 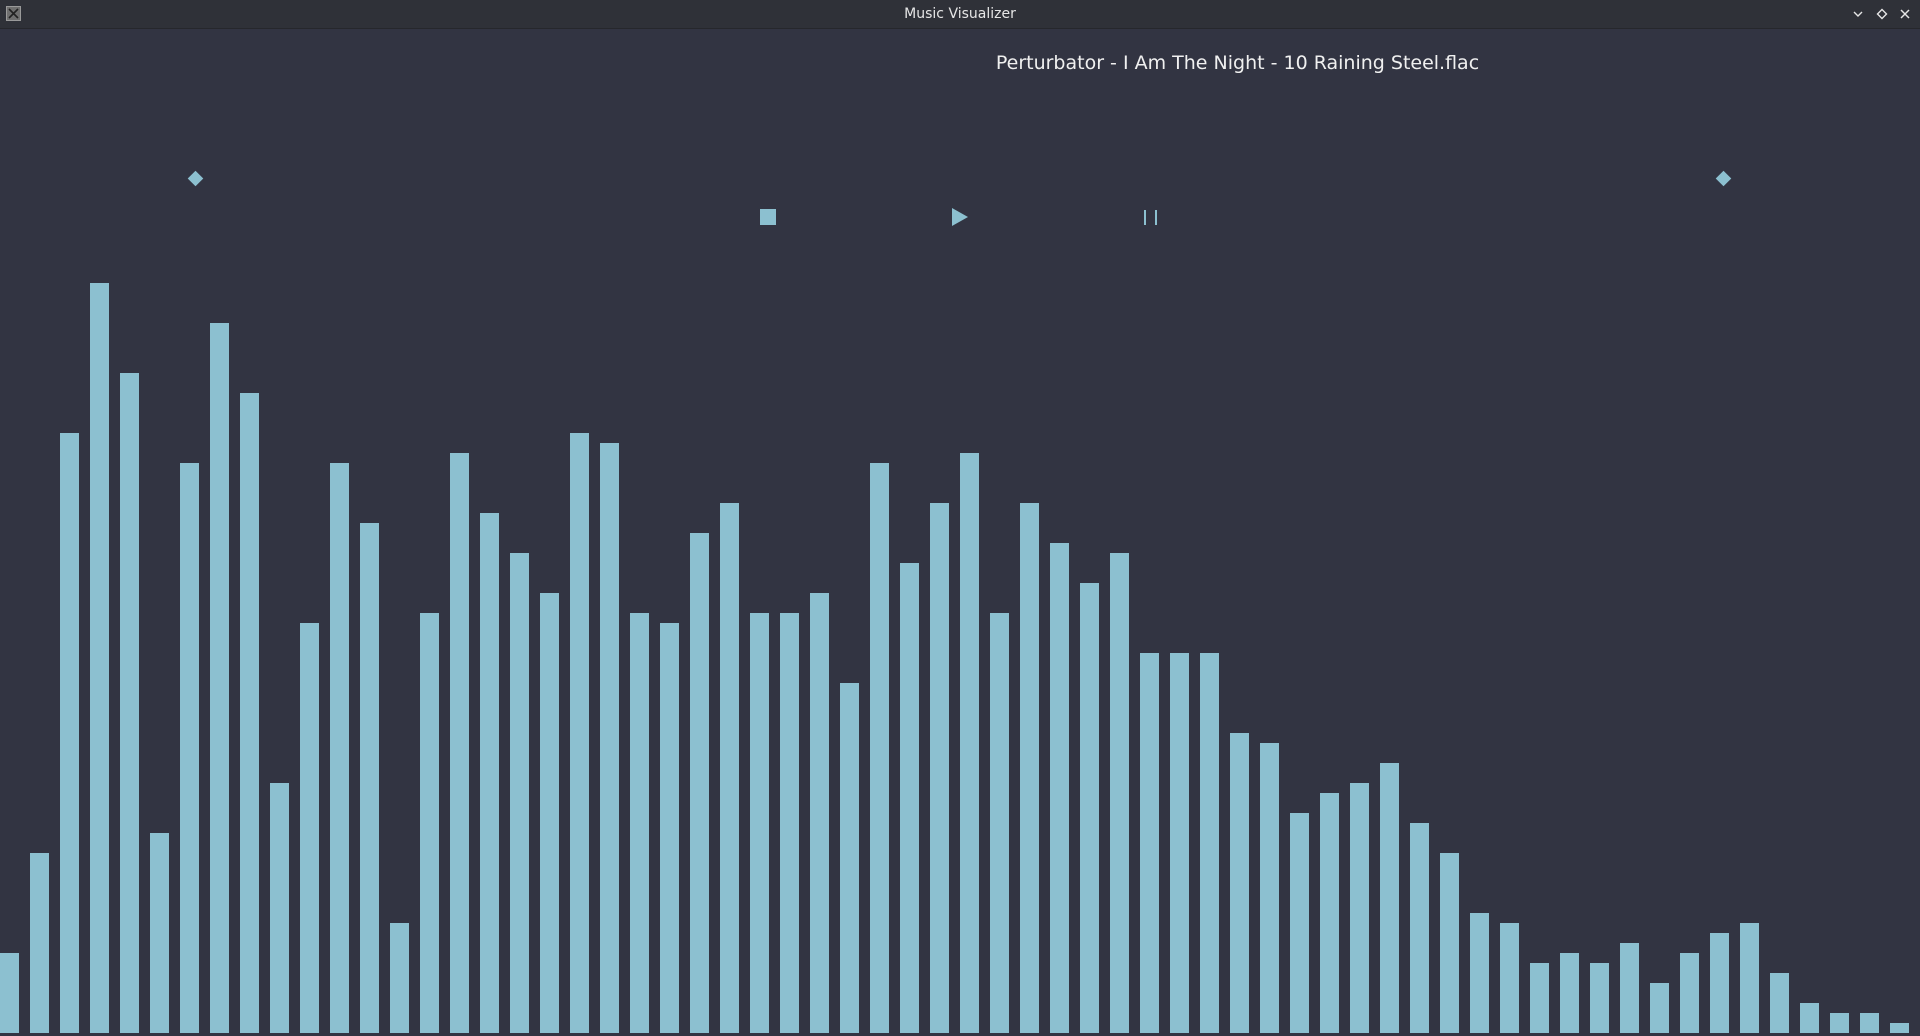 What do you see at coordinates (1151, 217) in the screenshot?
I see `pause-button` at bounding box center [1151, 217].